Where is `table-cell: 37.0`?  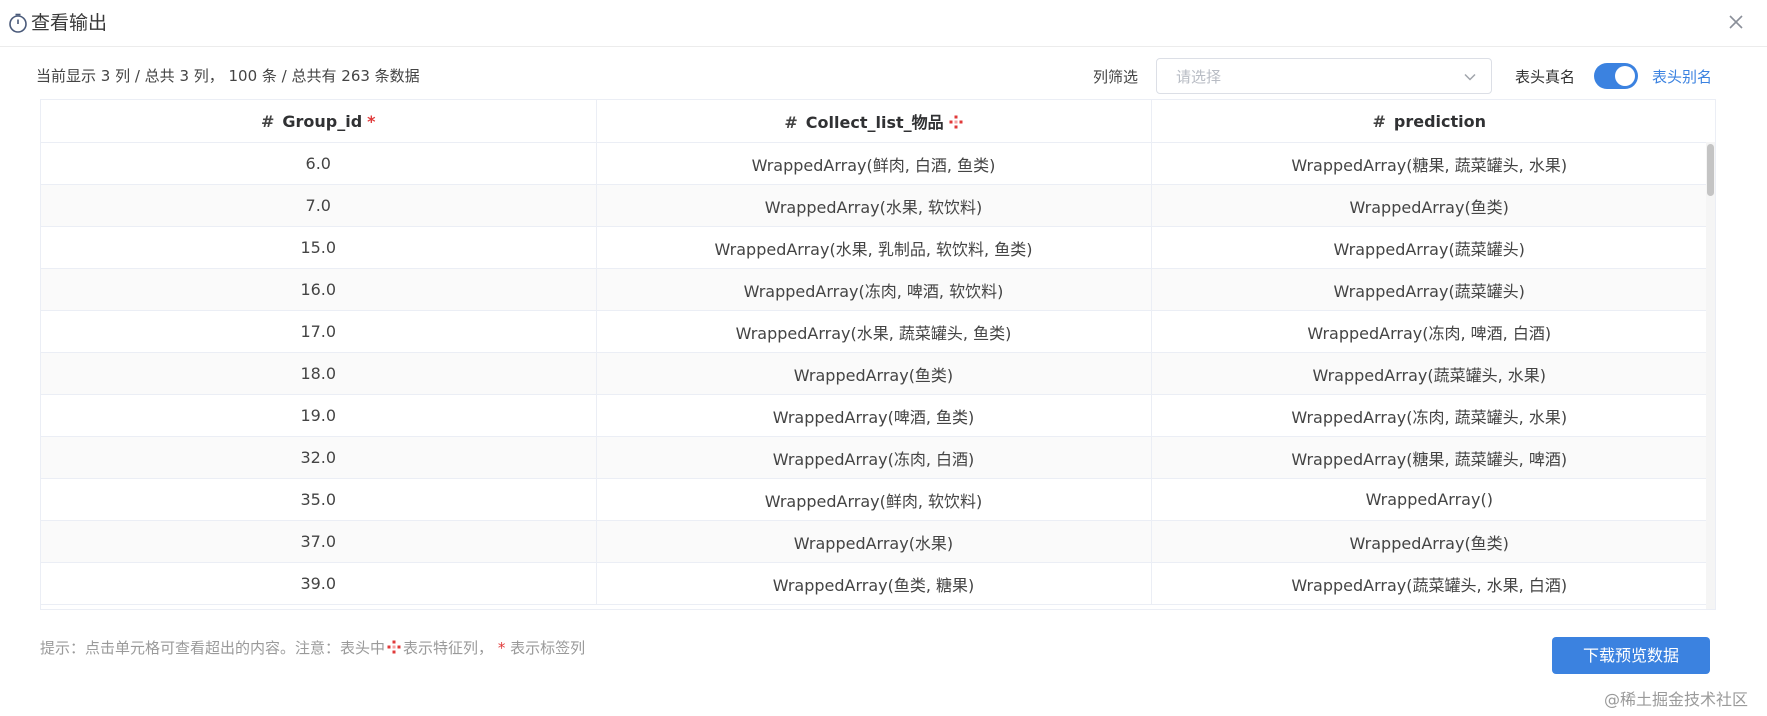
table-cell: 37.0 is located at coordinates (319, 541).